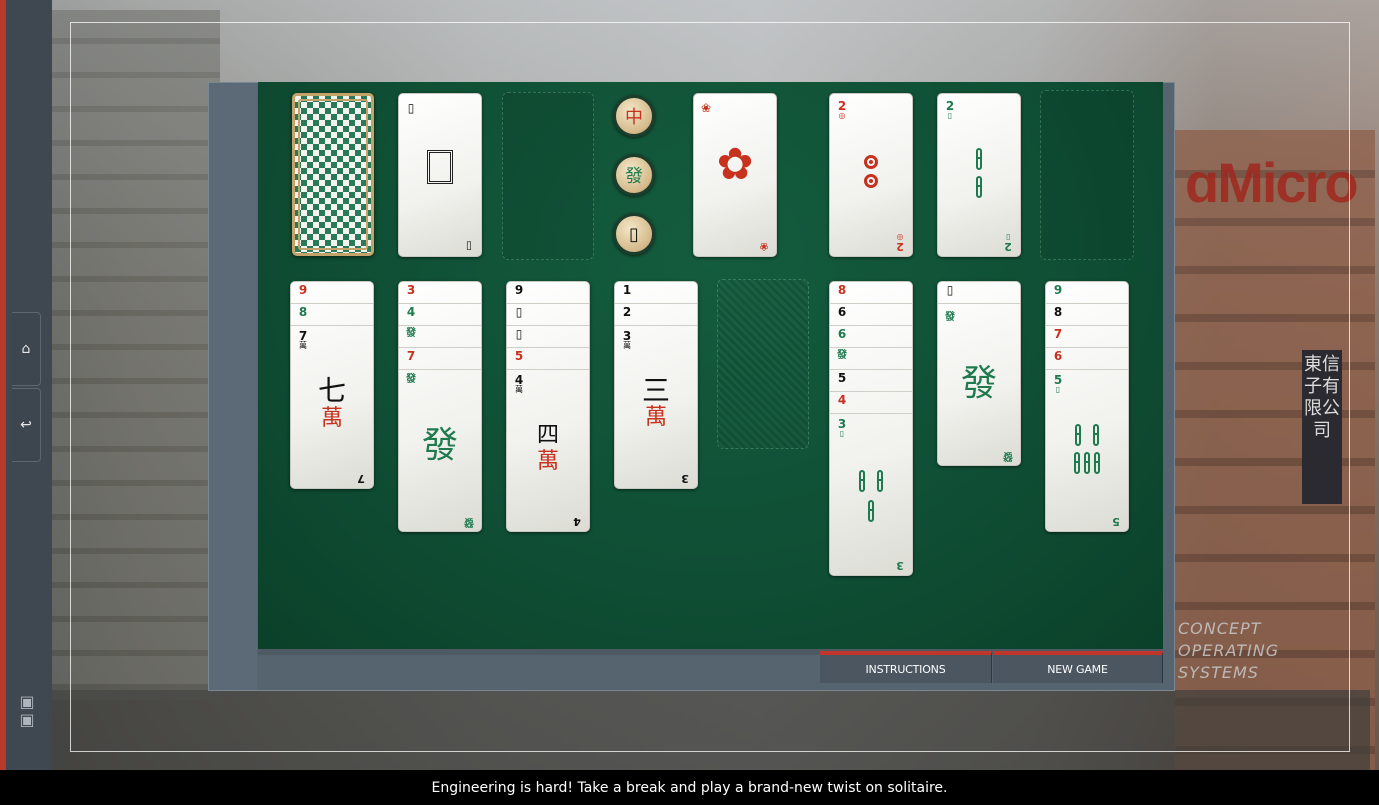 The width and height of the screenshot is (1379, 805). What do you see at coordinates (303, 339) in the screenshot?
I see `top-card-rank: 7萬` at bounding box center [303, 339].